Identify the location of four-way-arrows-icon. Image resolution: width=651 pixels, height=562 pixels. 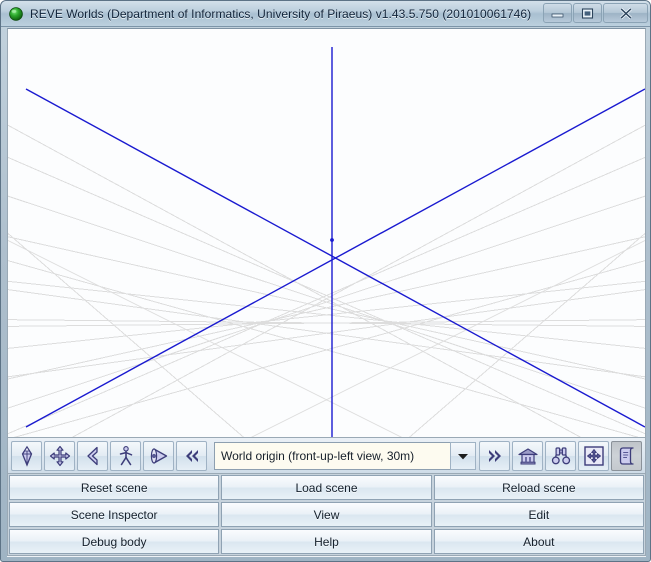
(59, 455).